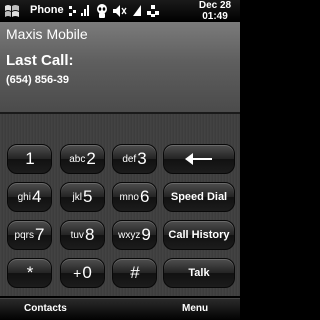 The image size is (320, 320). I want to click on key-hash: #, so click(134, 273).